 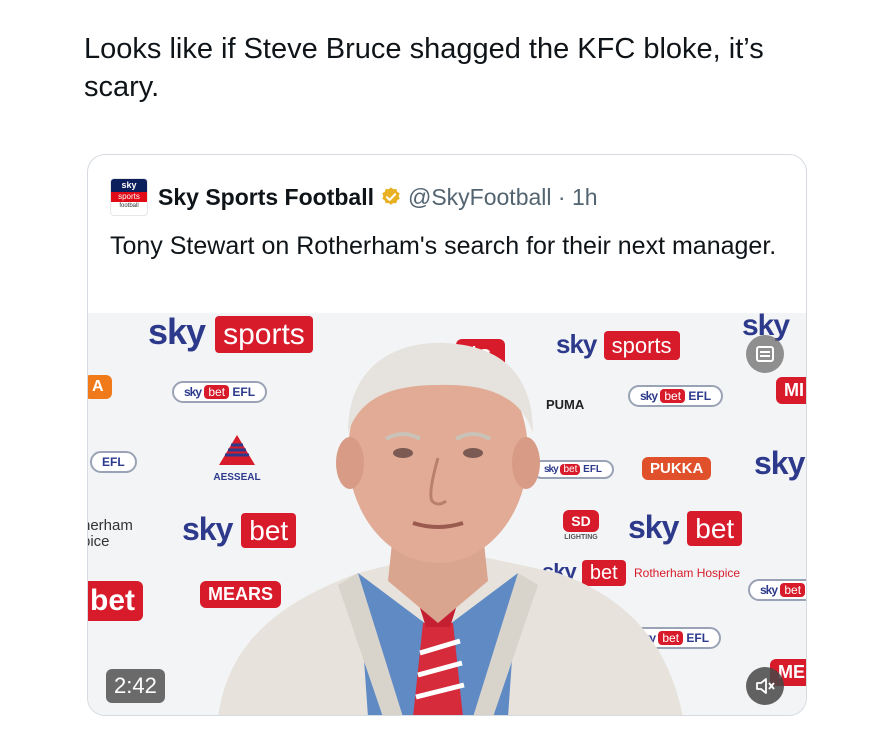 What do you see at coordinates (779, 463) in the screenshot?
I see `board-sky-right: sky` at bounding box center [779, 463].